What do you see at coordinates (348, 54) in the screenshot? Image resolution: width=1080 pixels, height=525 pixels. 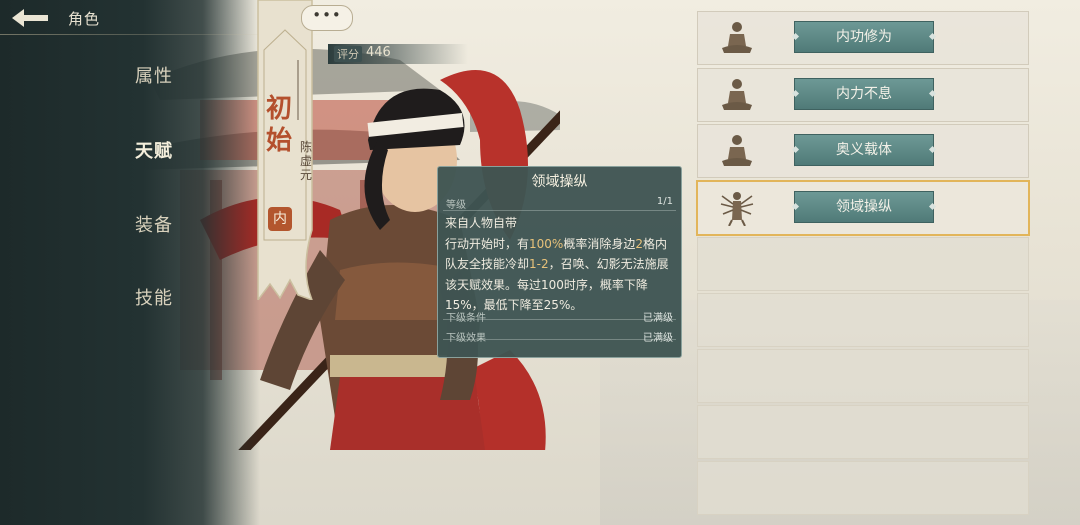 I see `score-label: 评分` at bounding box center [348, 54].